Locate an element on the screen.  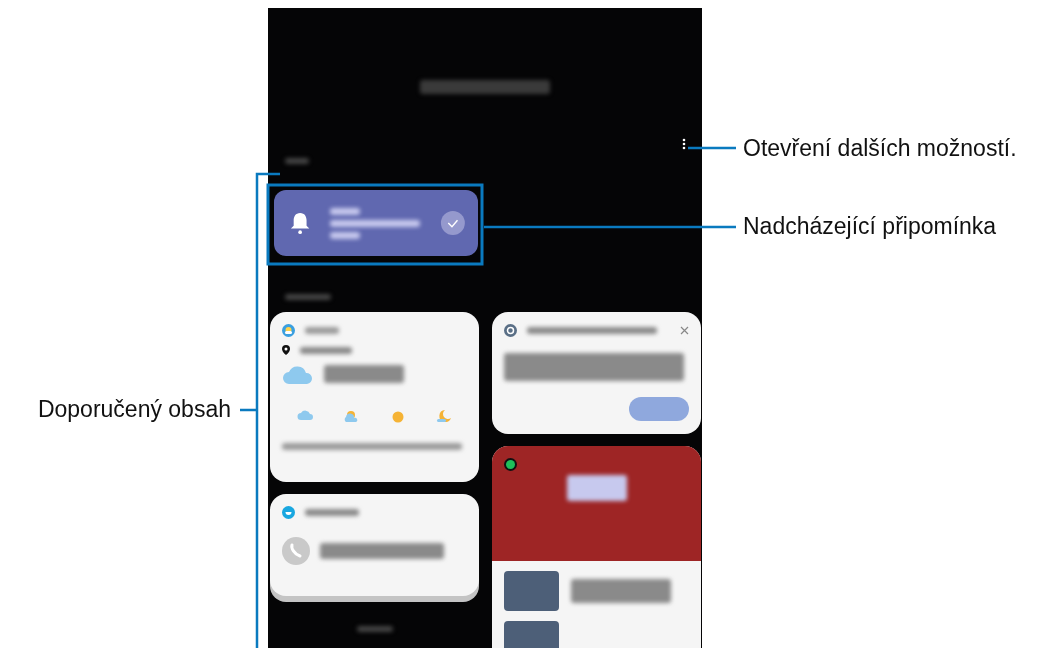
feedback-app-icon is located at coordinates (288, 512).